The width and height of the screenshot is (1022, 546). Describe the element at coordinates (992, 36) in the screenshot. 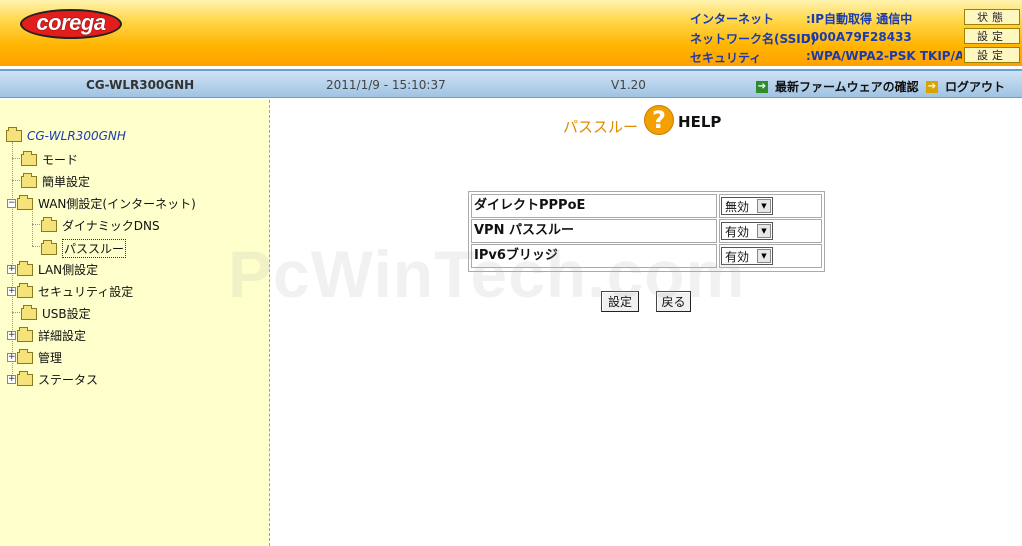

I see `ssid-settings-button: 設定` at that location.